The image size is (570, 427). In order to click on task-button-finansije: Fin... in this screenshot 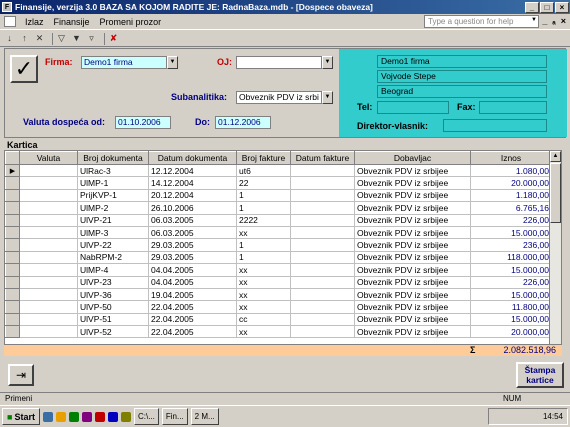, I will do `click(174, 416)`.